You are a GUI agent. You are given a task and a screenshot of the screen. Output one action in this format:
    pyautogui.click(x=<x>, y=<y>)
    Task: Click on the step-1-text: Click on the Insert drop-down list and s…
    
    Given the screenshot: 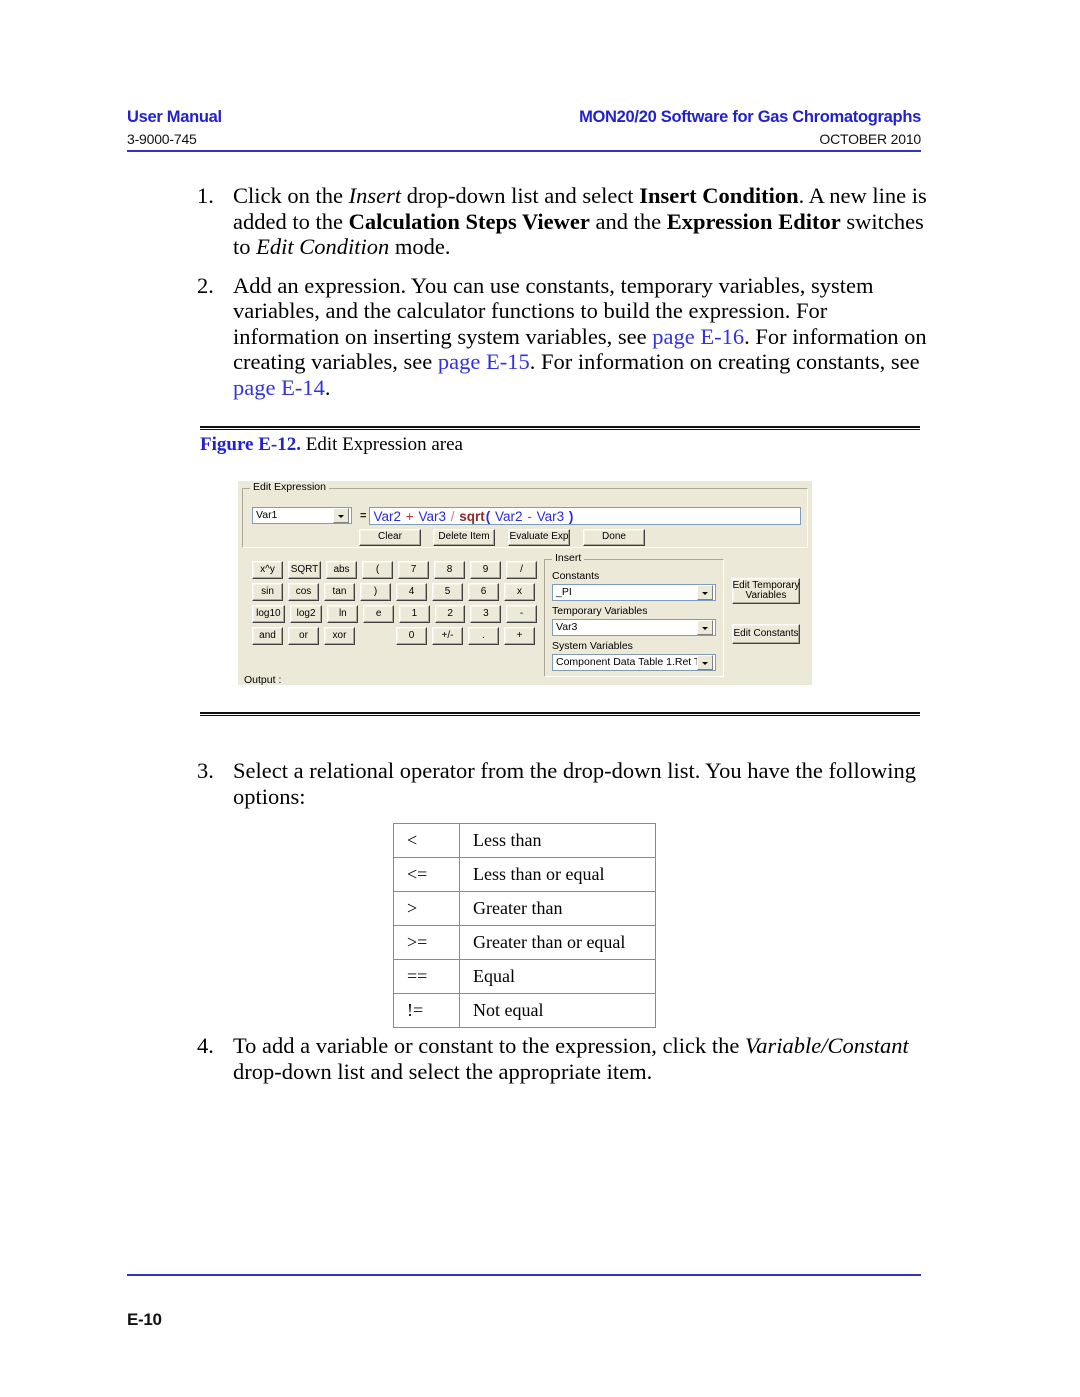 What is the action you would take?
    pyautogui.click(x=580, y=221)
    